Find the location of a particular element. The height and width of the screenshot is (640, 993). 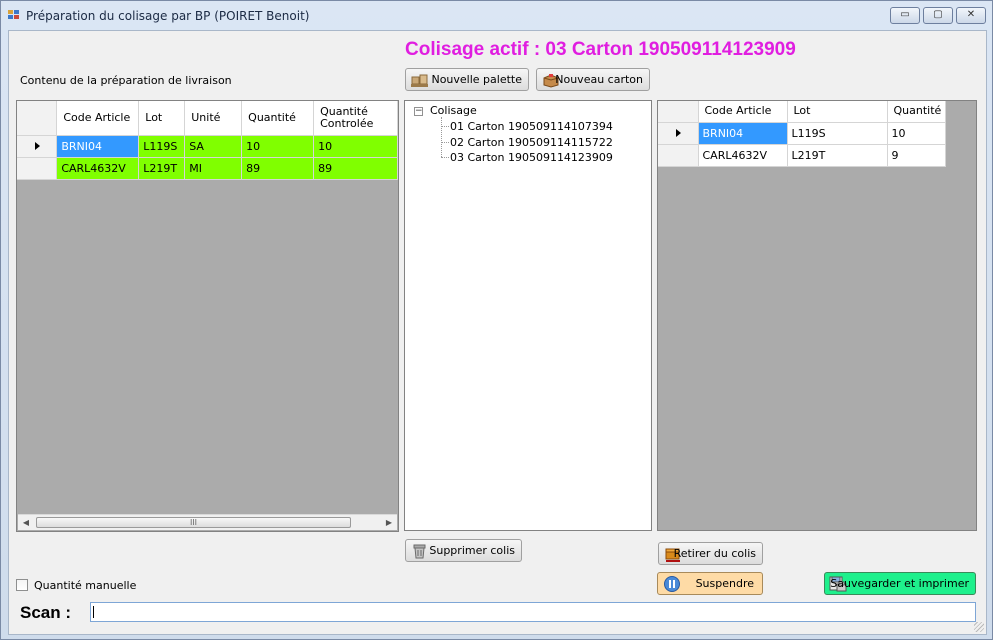

cell-unite: MI is located at coordinates (213, 168).